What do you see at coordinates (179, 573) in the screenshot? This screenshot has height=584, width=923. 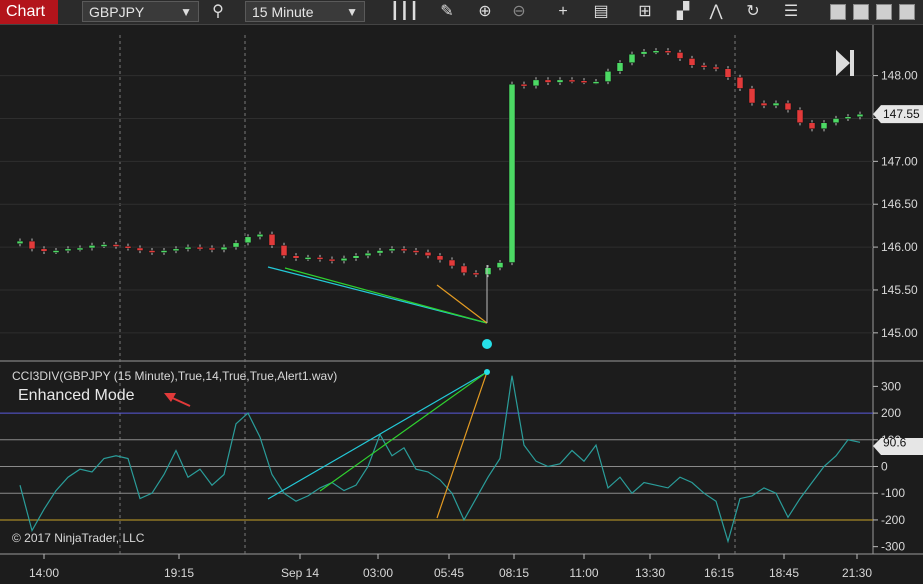 I see `time-tick-label: 19:15` at bounding box center [179, 573].